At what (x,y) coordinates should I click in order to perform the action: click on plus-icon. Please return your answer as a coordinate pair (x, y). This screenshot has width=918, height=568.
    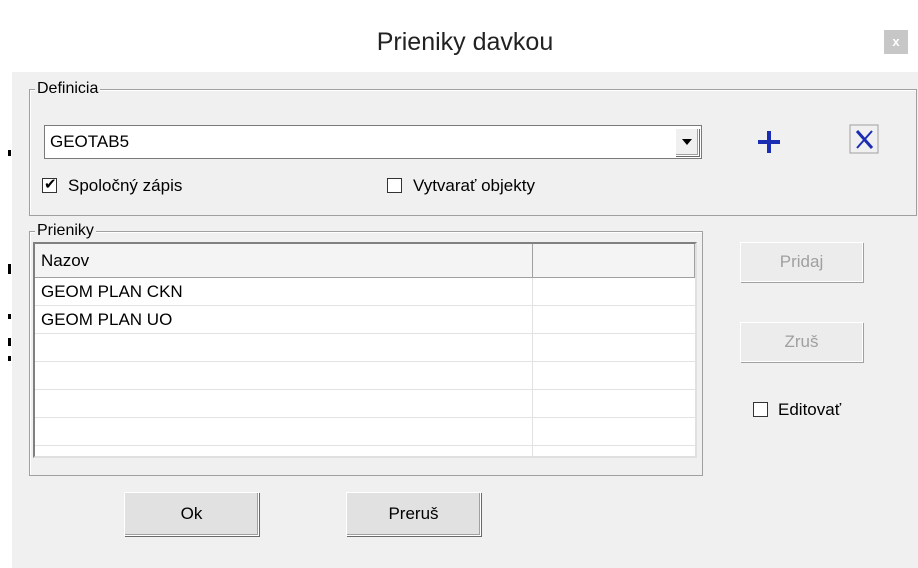
    Looking at the image, I should click on (769, 142).